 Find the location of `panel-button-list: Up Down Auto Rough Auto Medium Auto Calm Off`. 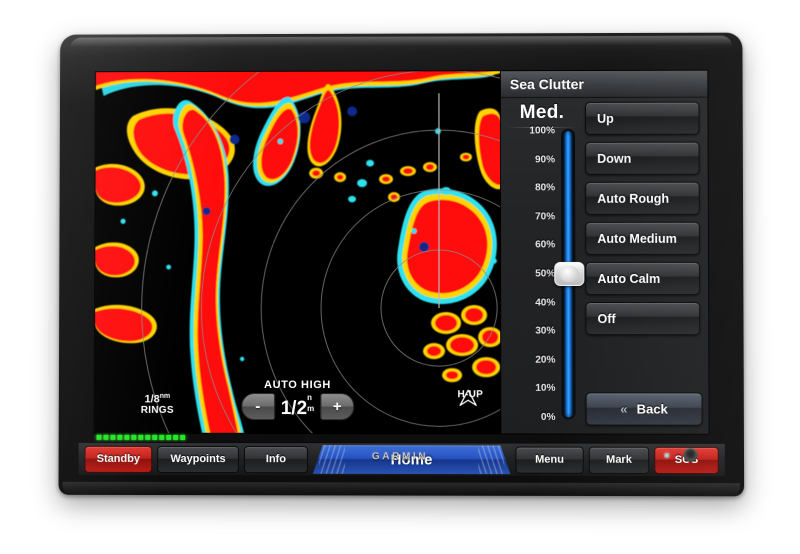

panel-button-list: Up Down Auto Rough Auto Medium Auto Calm Off is located at coordinates (644, 222).